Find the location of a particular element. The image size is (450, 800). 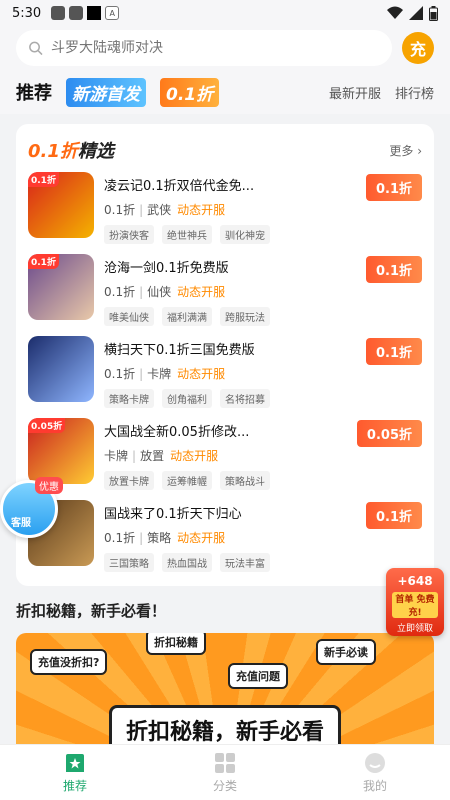

nav-label: 分类 is located at coordinates (224, 785).